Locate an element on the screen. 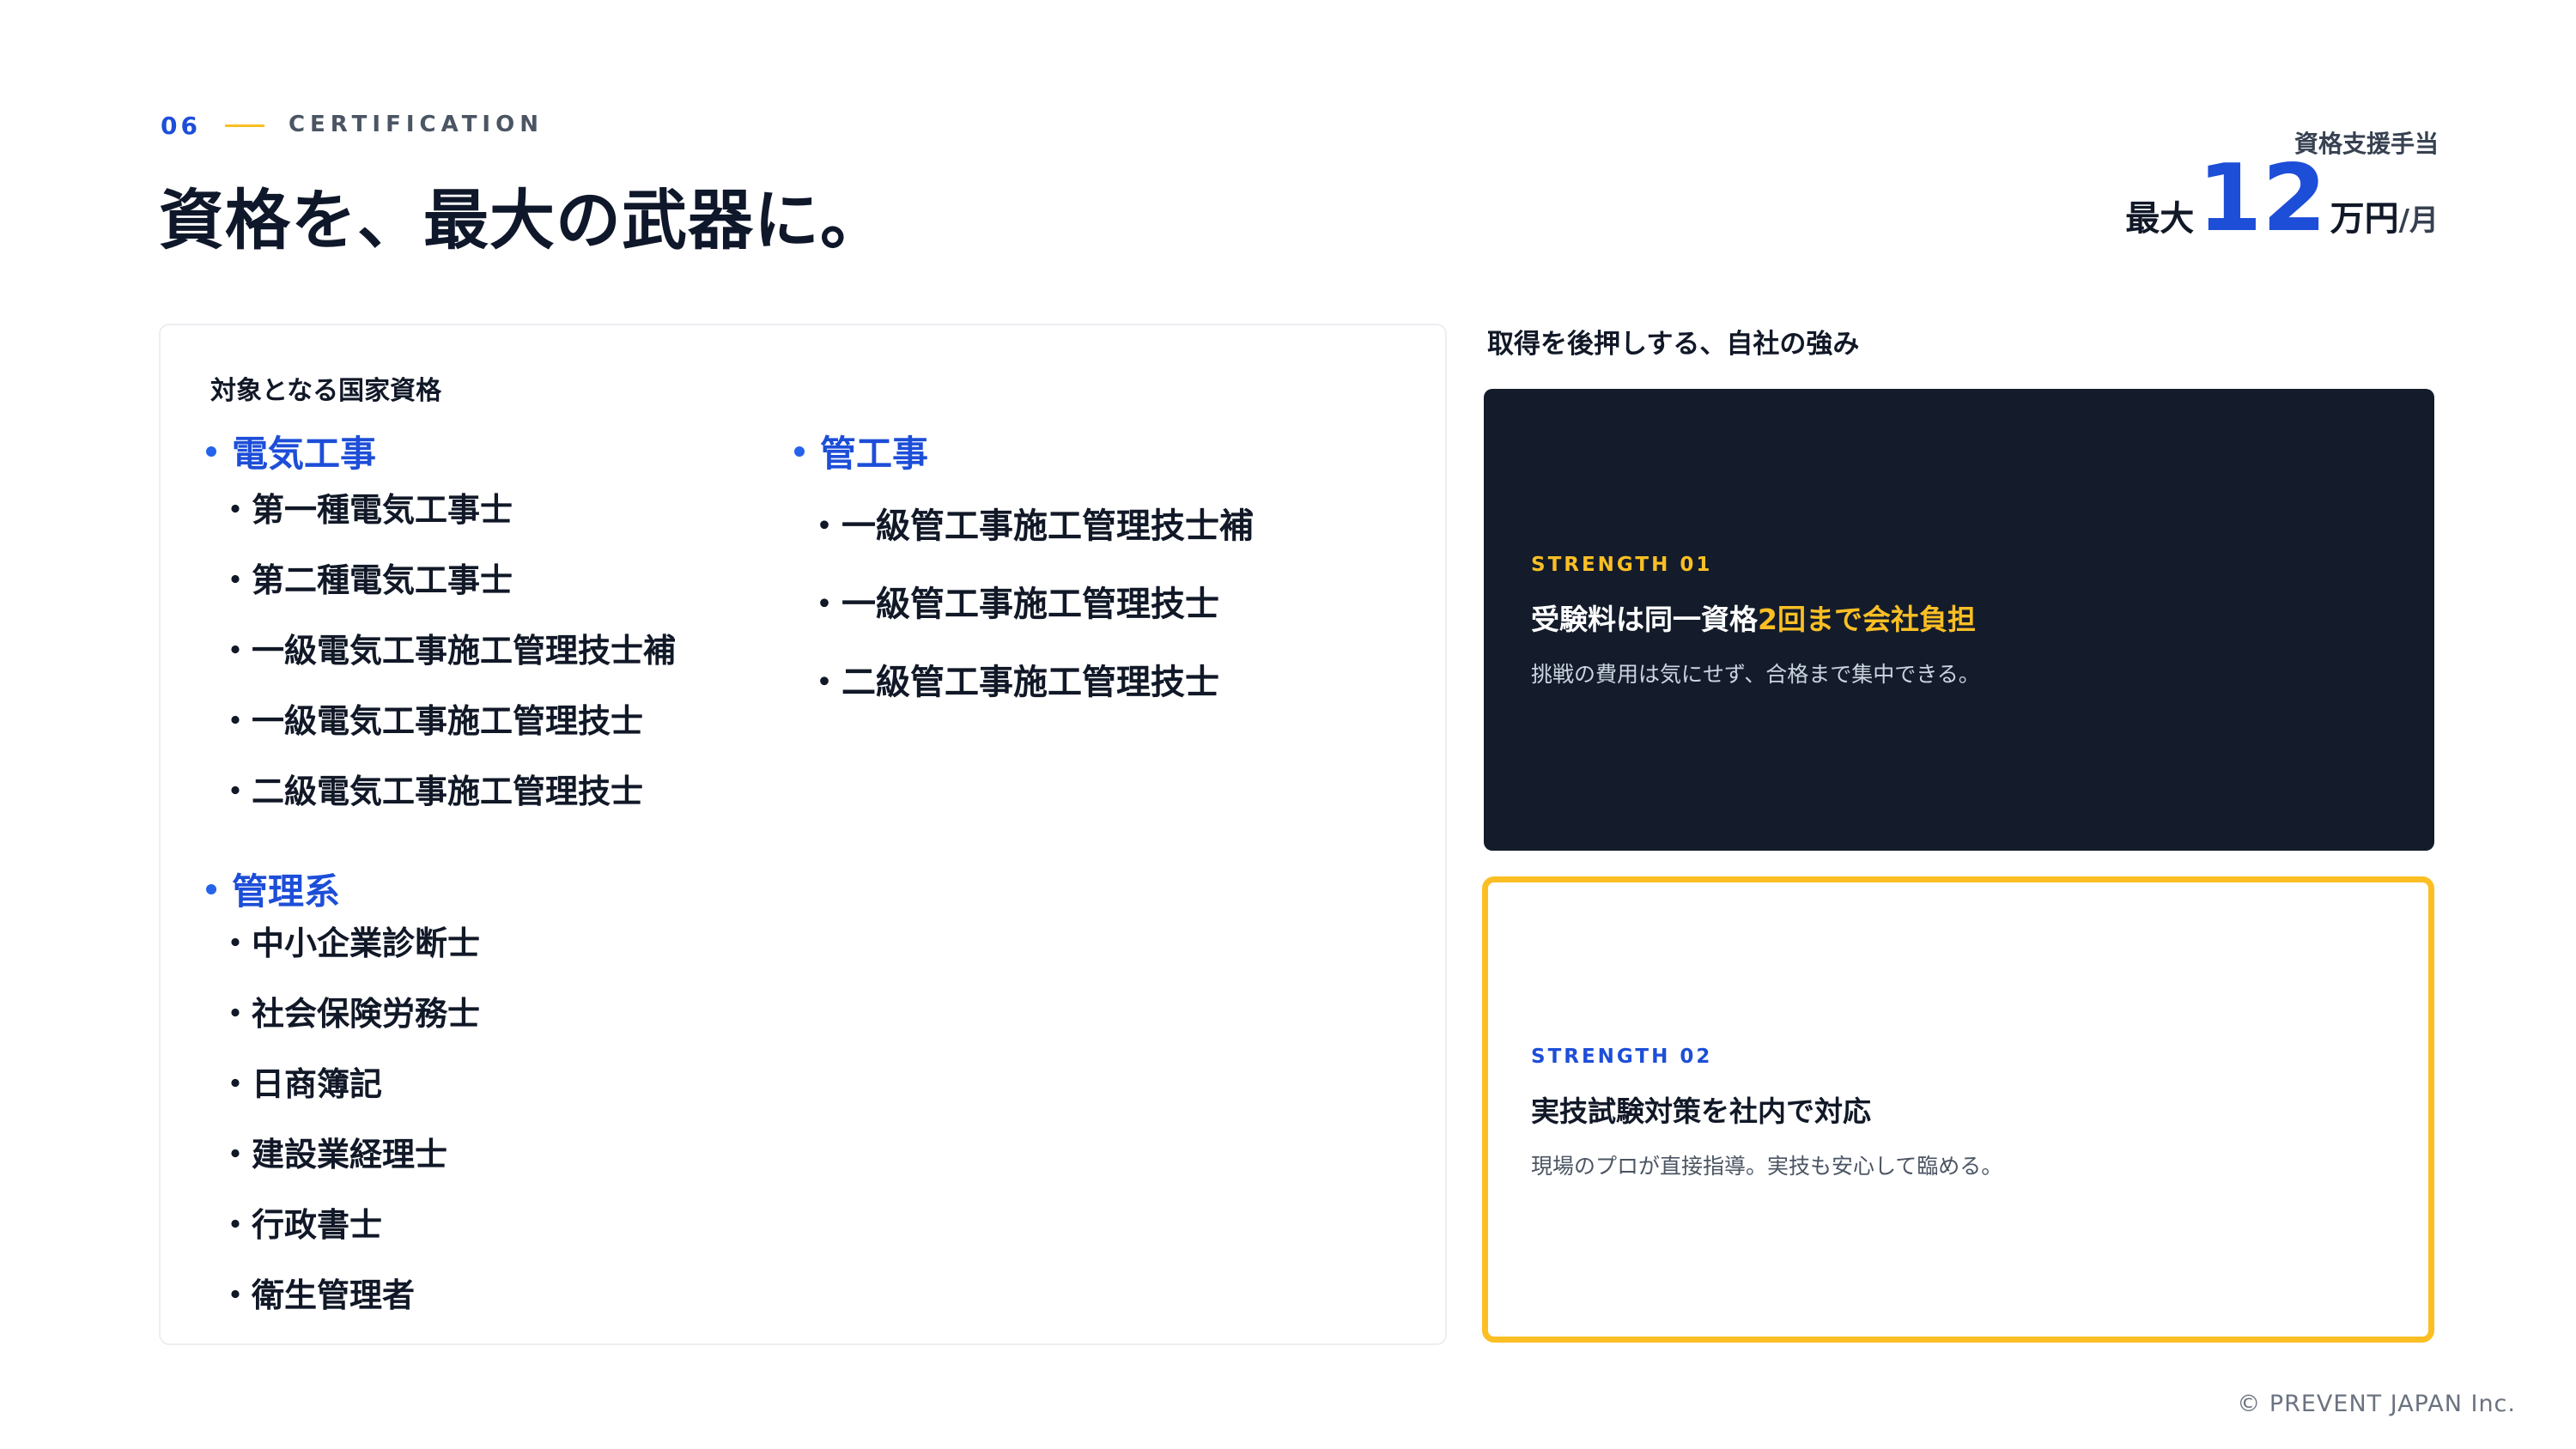 The image size is (2576, 1449). copyright: © PREVENT JAPAN Inc. is located at coordinates (2376, 1404).